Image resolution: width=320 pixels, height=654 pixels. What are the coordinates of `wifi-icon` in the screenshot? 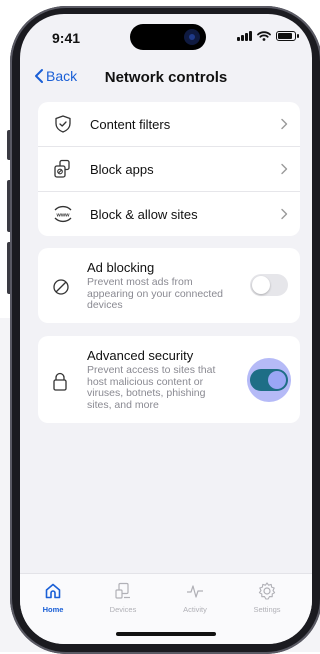 It's located at (264, 36).